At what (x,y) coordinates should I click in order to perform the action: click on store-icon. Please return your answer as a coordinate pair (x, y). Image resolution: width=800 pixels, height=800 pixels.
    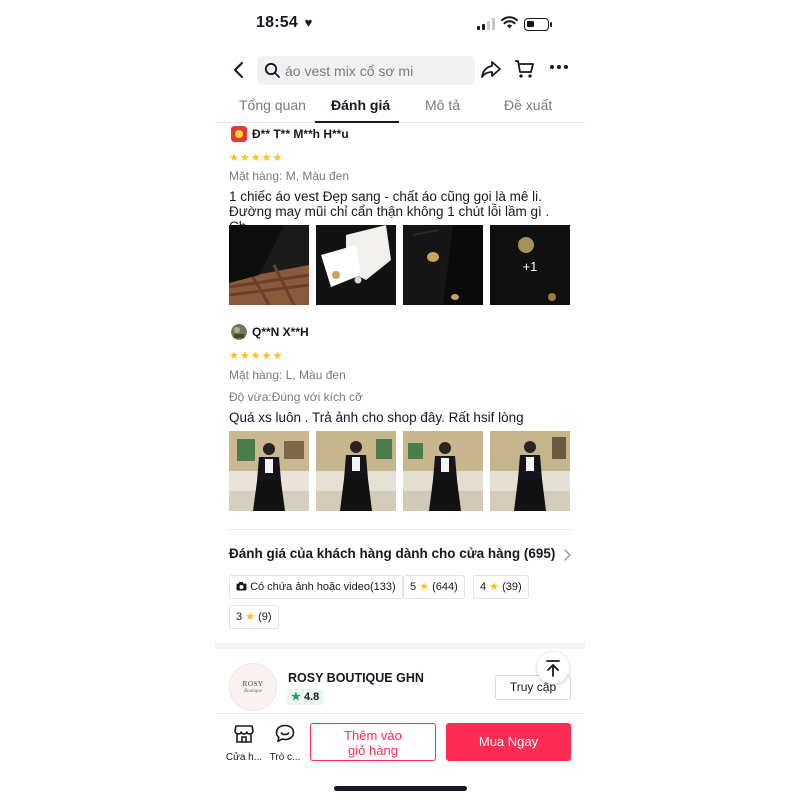
    Looking at the image, I should click on (244, 734).